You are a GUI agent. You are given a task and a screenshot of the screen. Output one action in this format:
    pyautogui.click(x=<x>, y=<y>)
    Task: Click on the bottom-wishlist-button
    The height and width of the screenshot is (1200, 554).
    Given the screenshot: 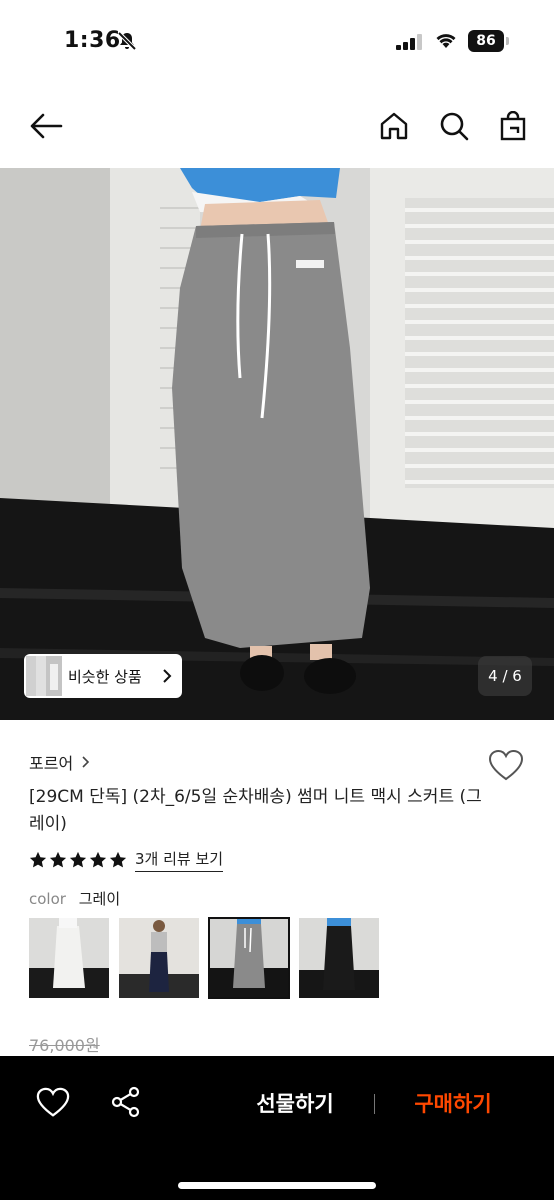 What is the action you would take?
    pyautogui.click(x=54, y=1104)
    